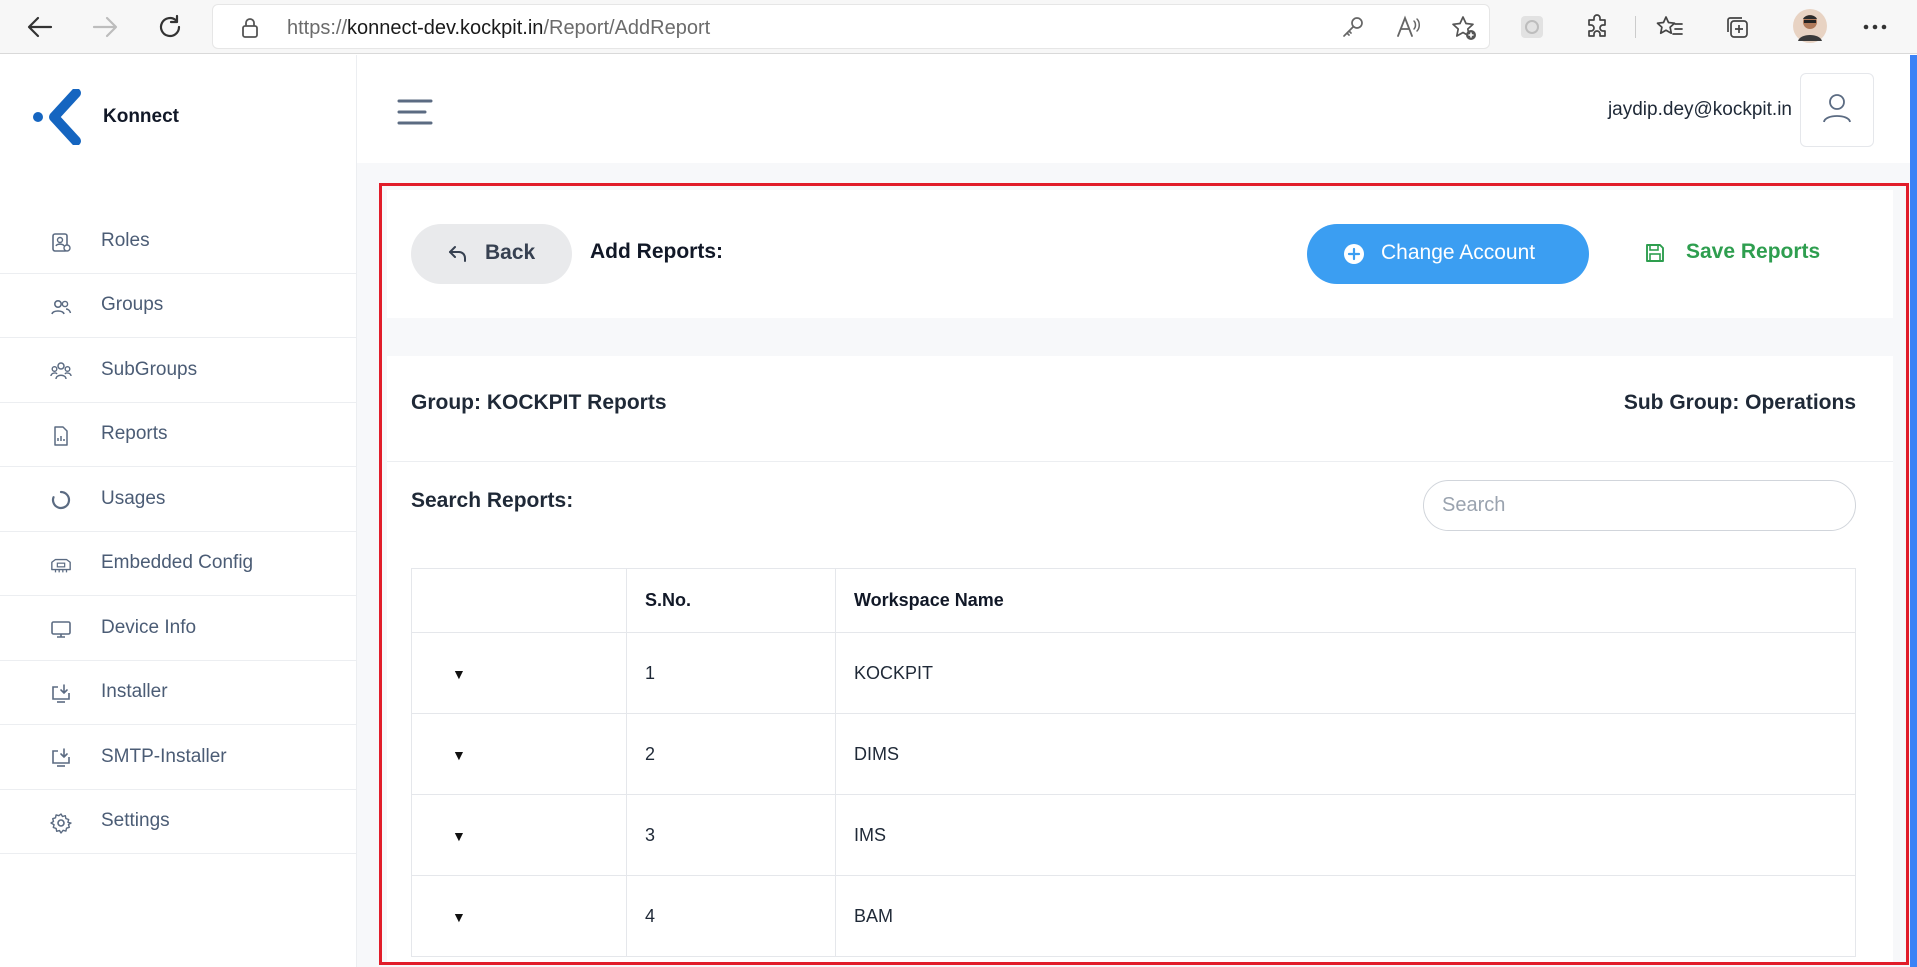 Image resolution: width=1917 pixels, height=967 pixels. I want to click on user-profile-button, so click(1837, 110).